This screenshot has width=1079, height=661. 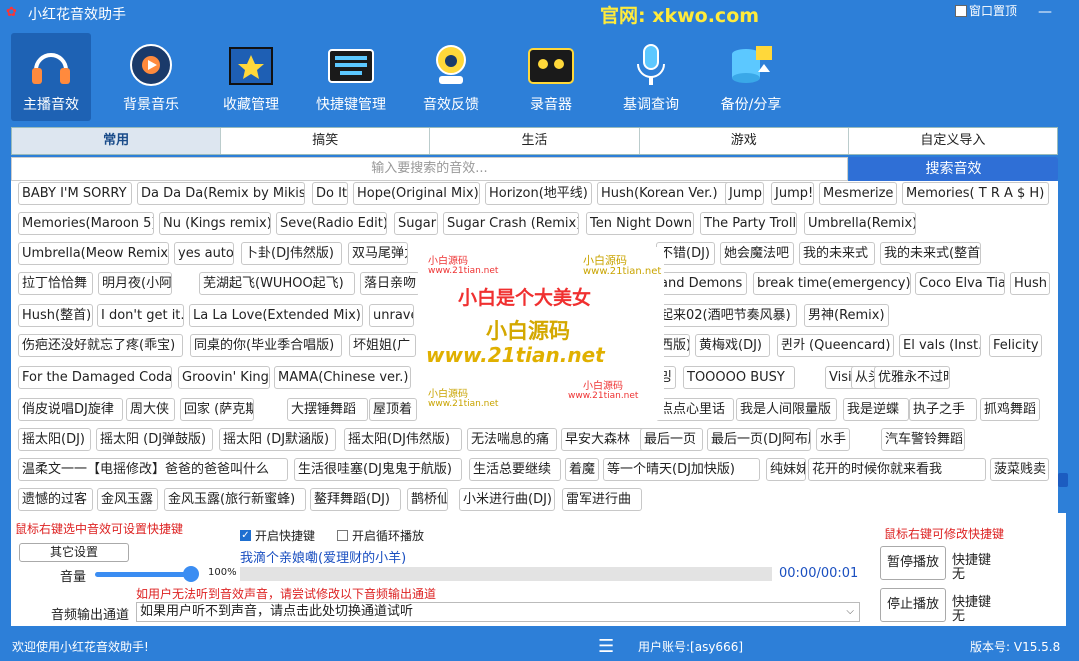 I want to click on sound-button: 周大侠, so click(x=150, y=409).